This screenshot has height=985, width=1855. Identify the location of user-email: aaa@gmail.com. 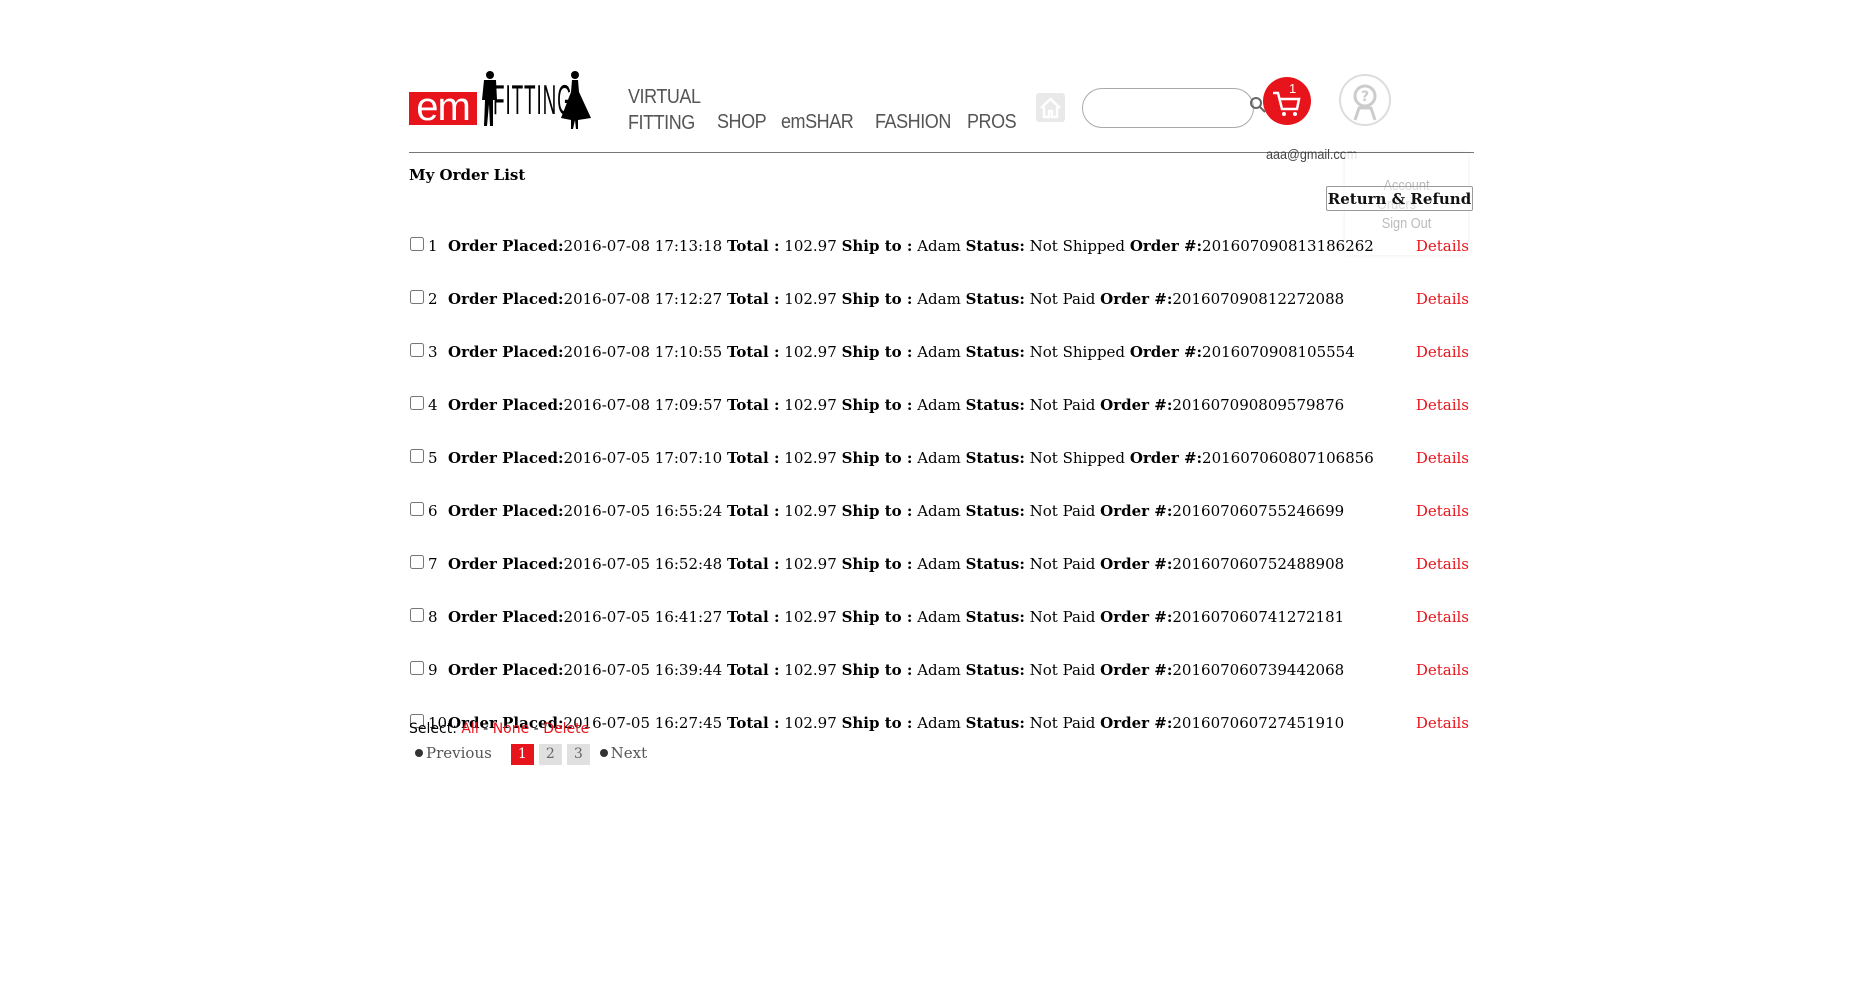
(1312, 154).